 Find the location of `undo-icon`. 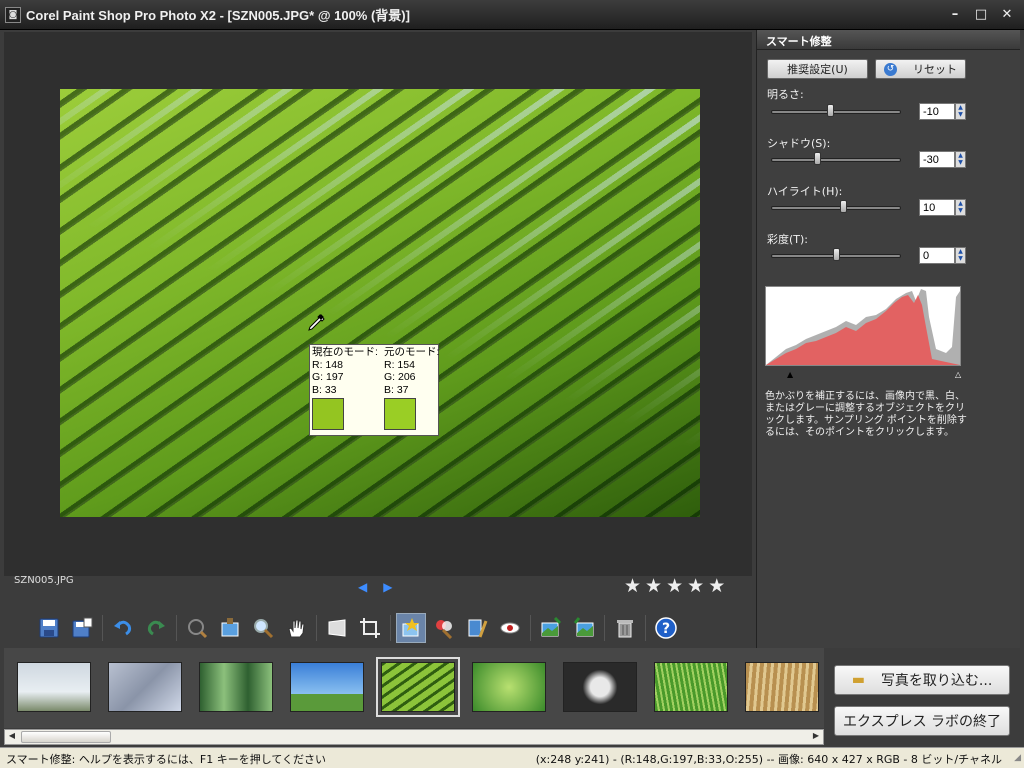

undo-icon is located at coordinates (123, 628).